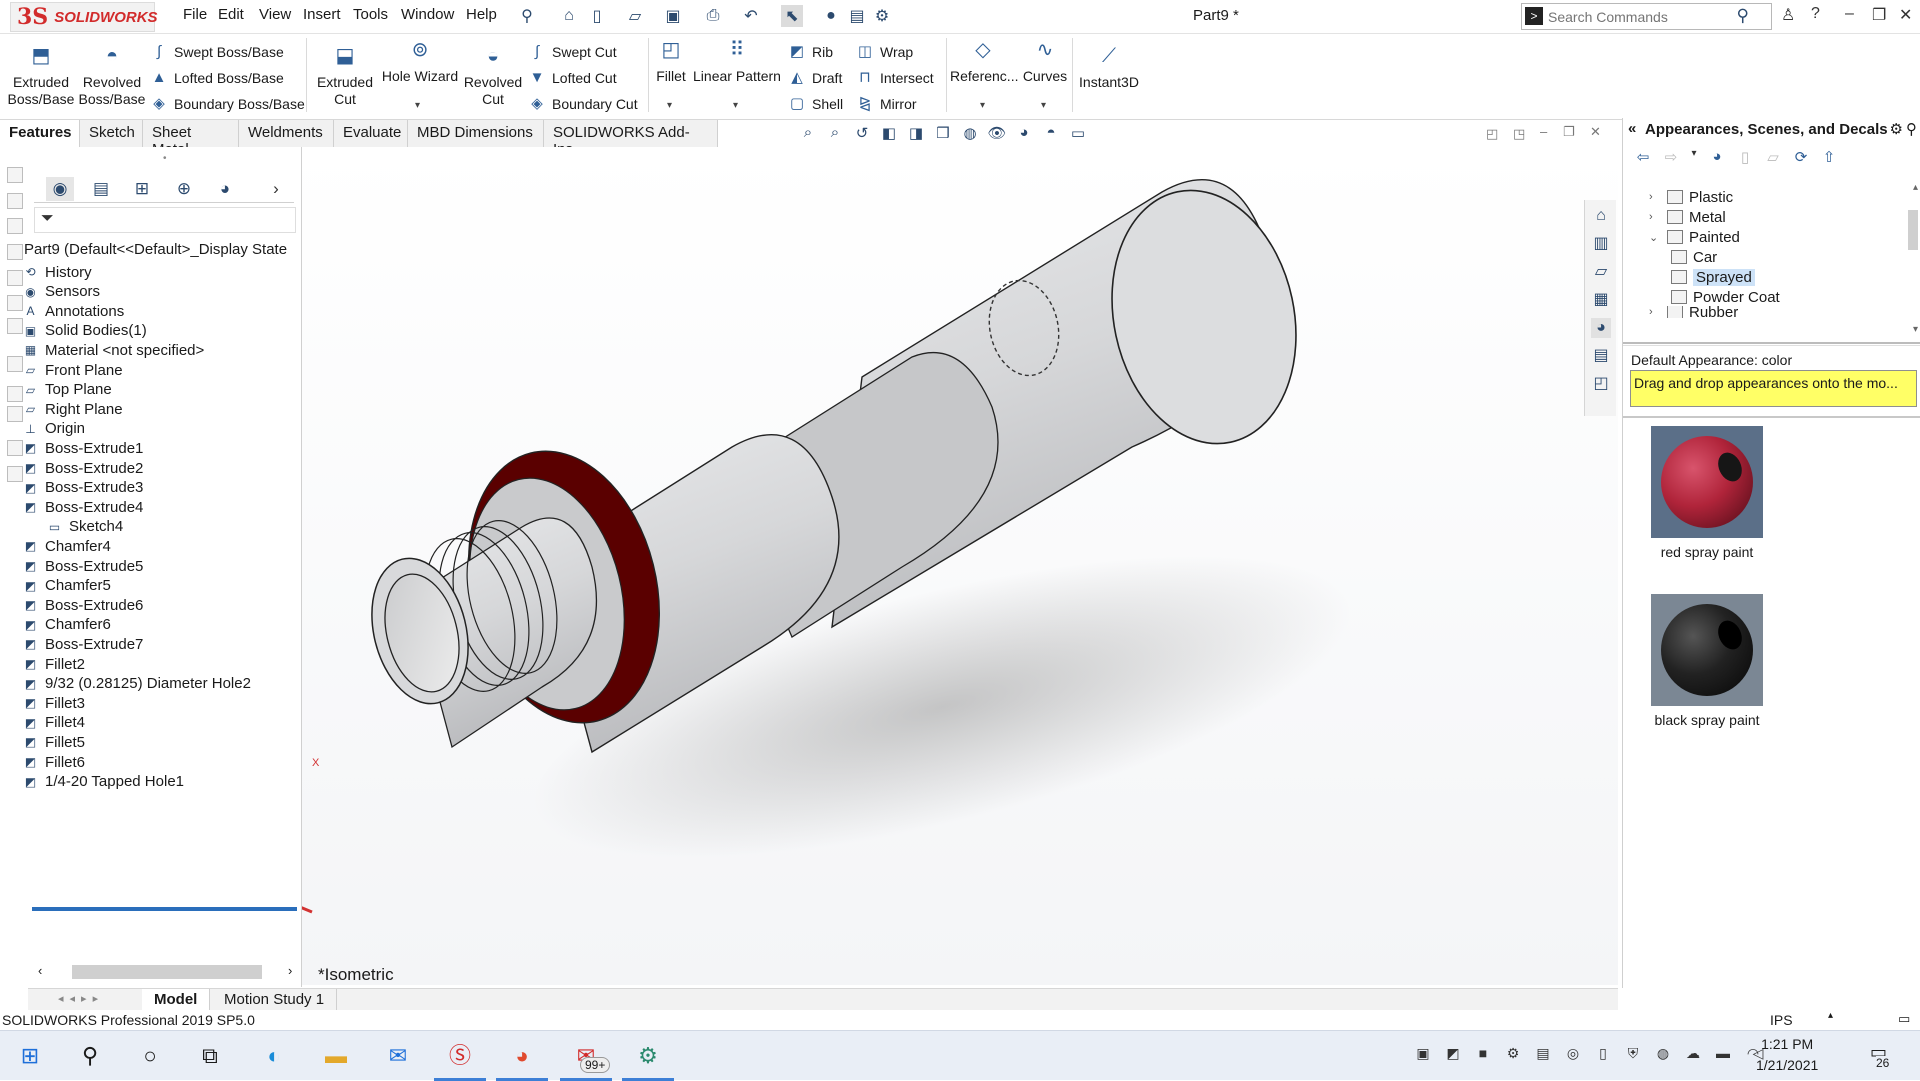 This screenshot has width=1920, height=1081. What do you see at coordinates (1543, 131) in the screenshot?
I see `viewport-minimize-icon: –` at bounding box center [1543, 131].